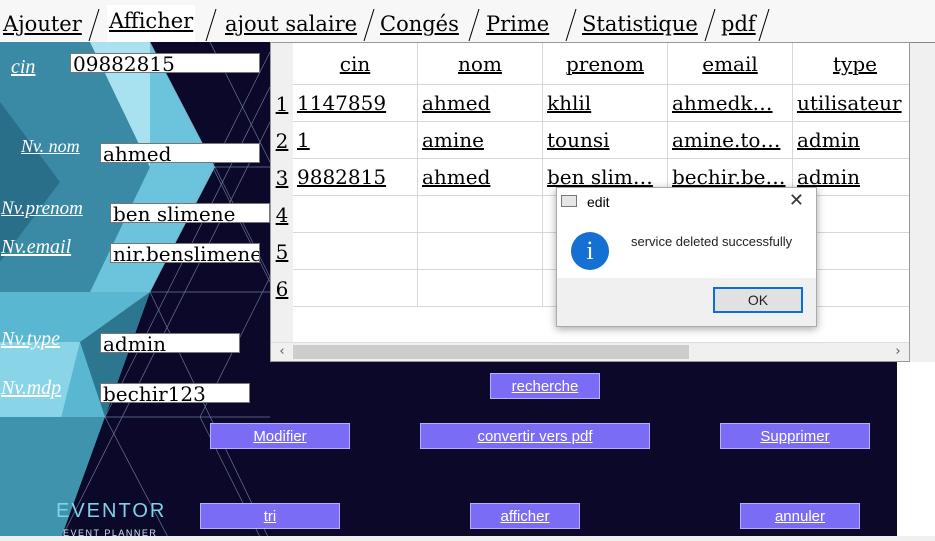 The image size is (935, 541). What do you see at coordinates (535, 436) in the screenshot?
I see `convert-pdf-button: convertir vers pdf` at bounding box center [535, 436].